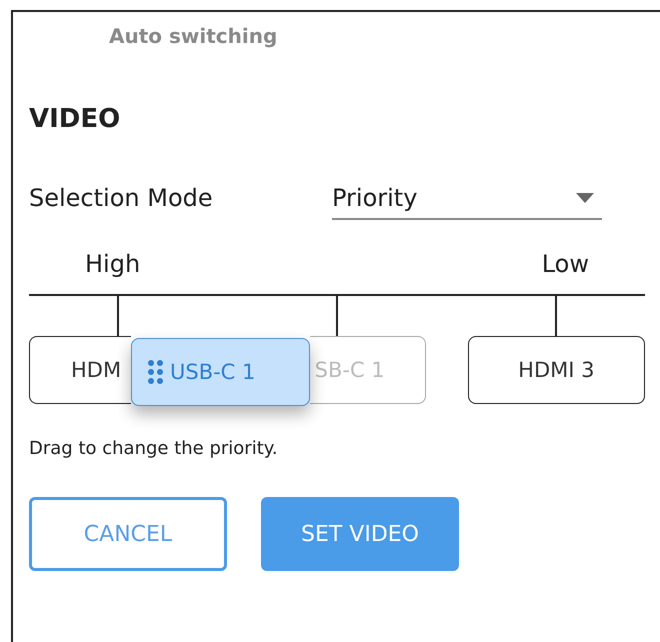  What do you see at coordinates (368, 370) in the screenshot?
I see `placeholder-item: SB-C 1` at bounding box center [368, 370].